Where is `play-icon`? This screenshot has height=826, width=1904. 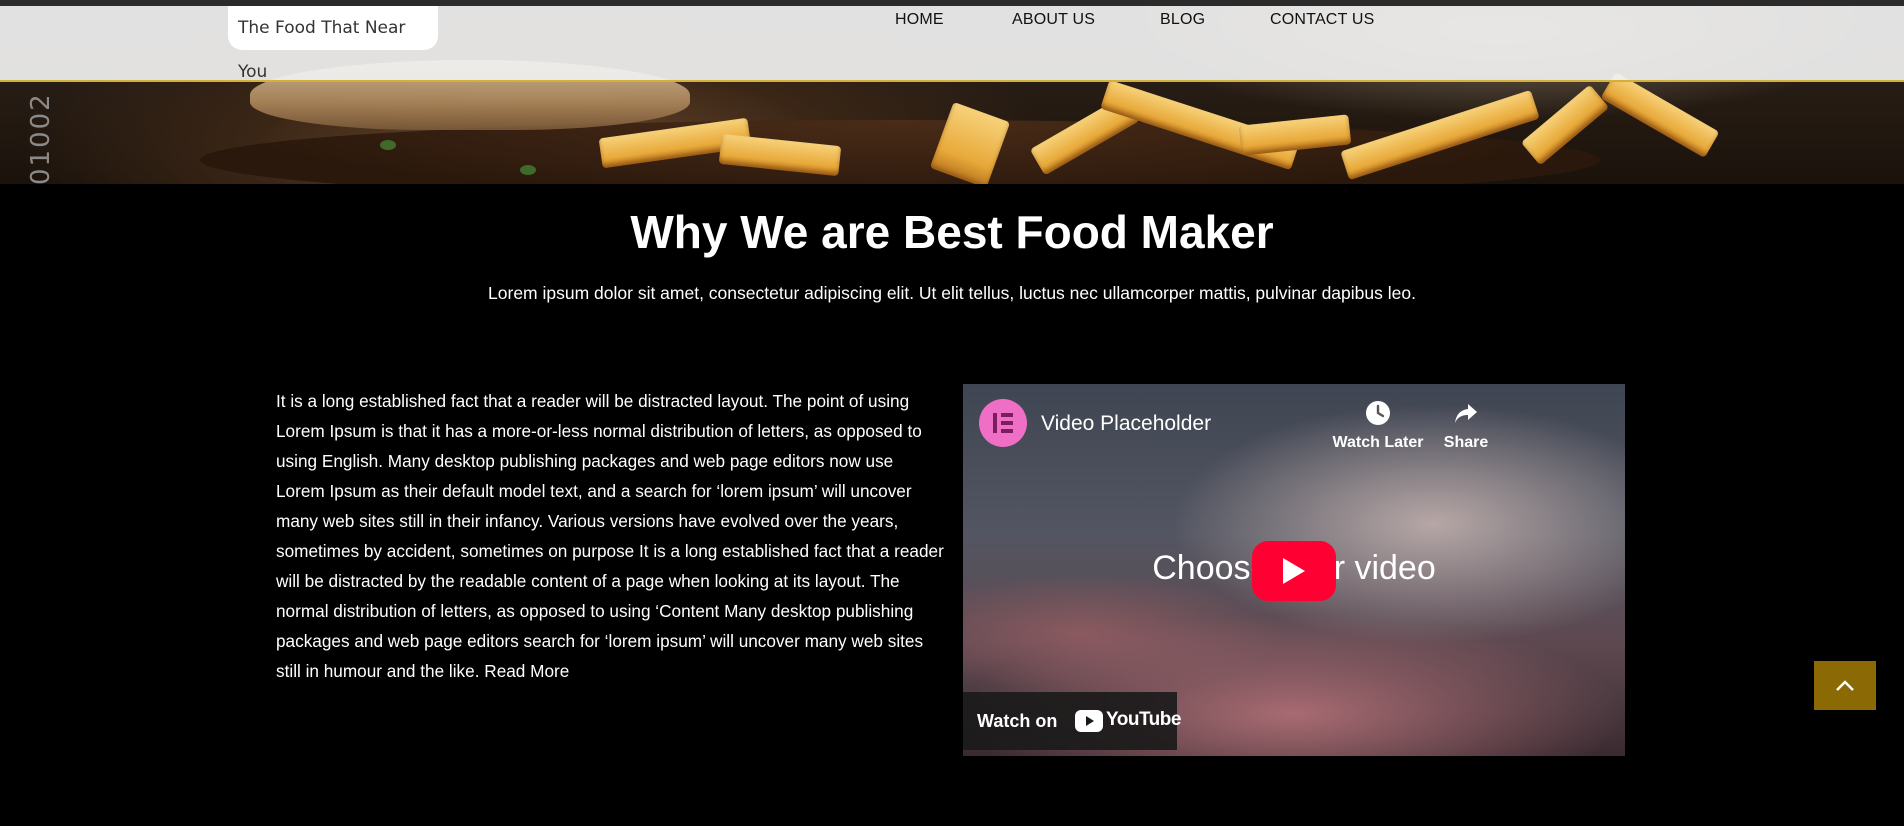 play-icon is located at coordinates (1294, 571).